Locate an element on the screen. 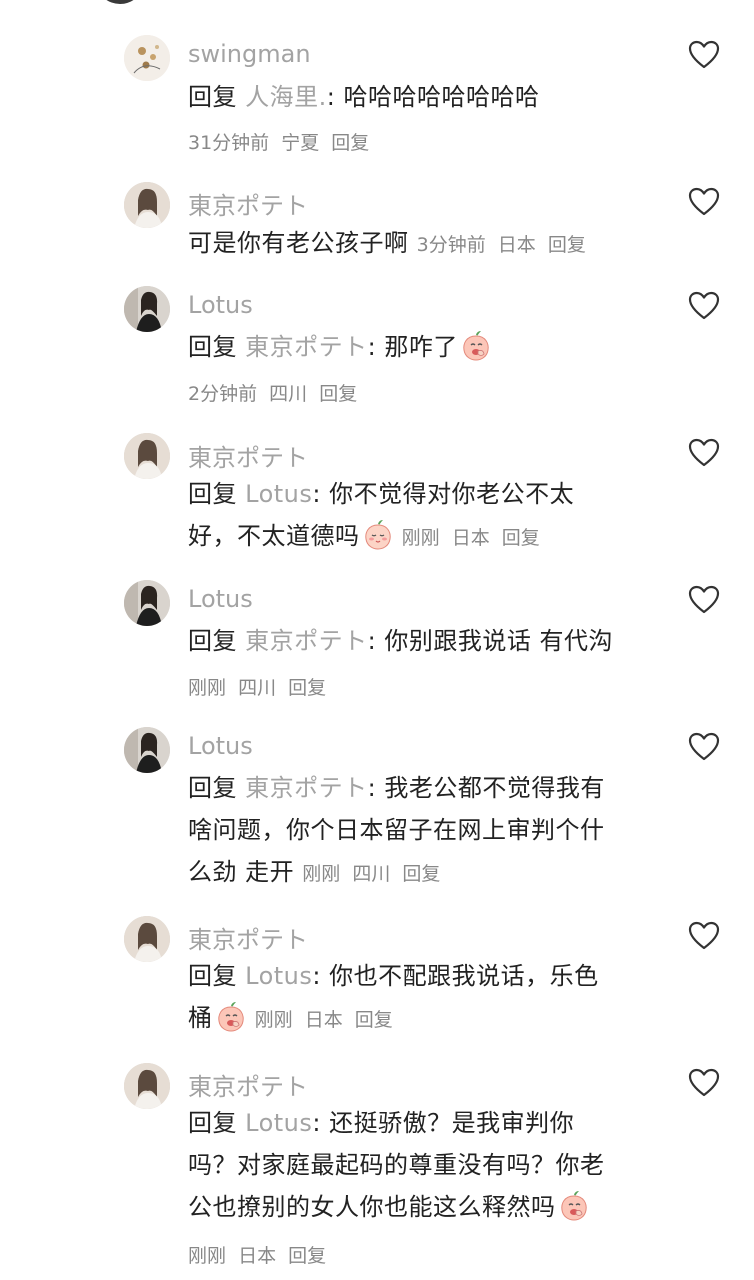 This screenshot has width=754, height=1280. reply-target: 人海里. is located at coordinates (286, 97).